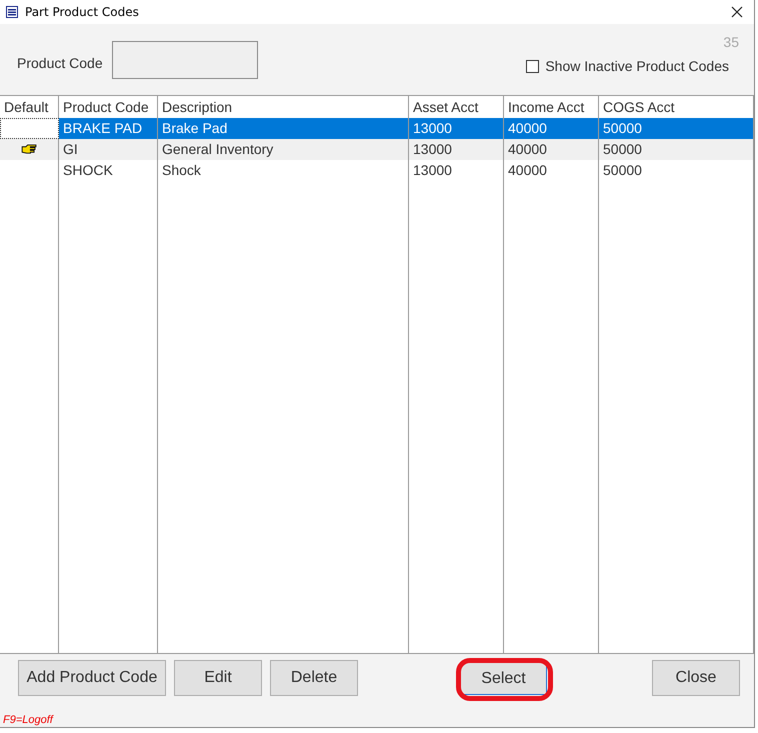 This screenshot has height=733, width=758. I want to click on app-icon, so click(12, 12).